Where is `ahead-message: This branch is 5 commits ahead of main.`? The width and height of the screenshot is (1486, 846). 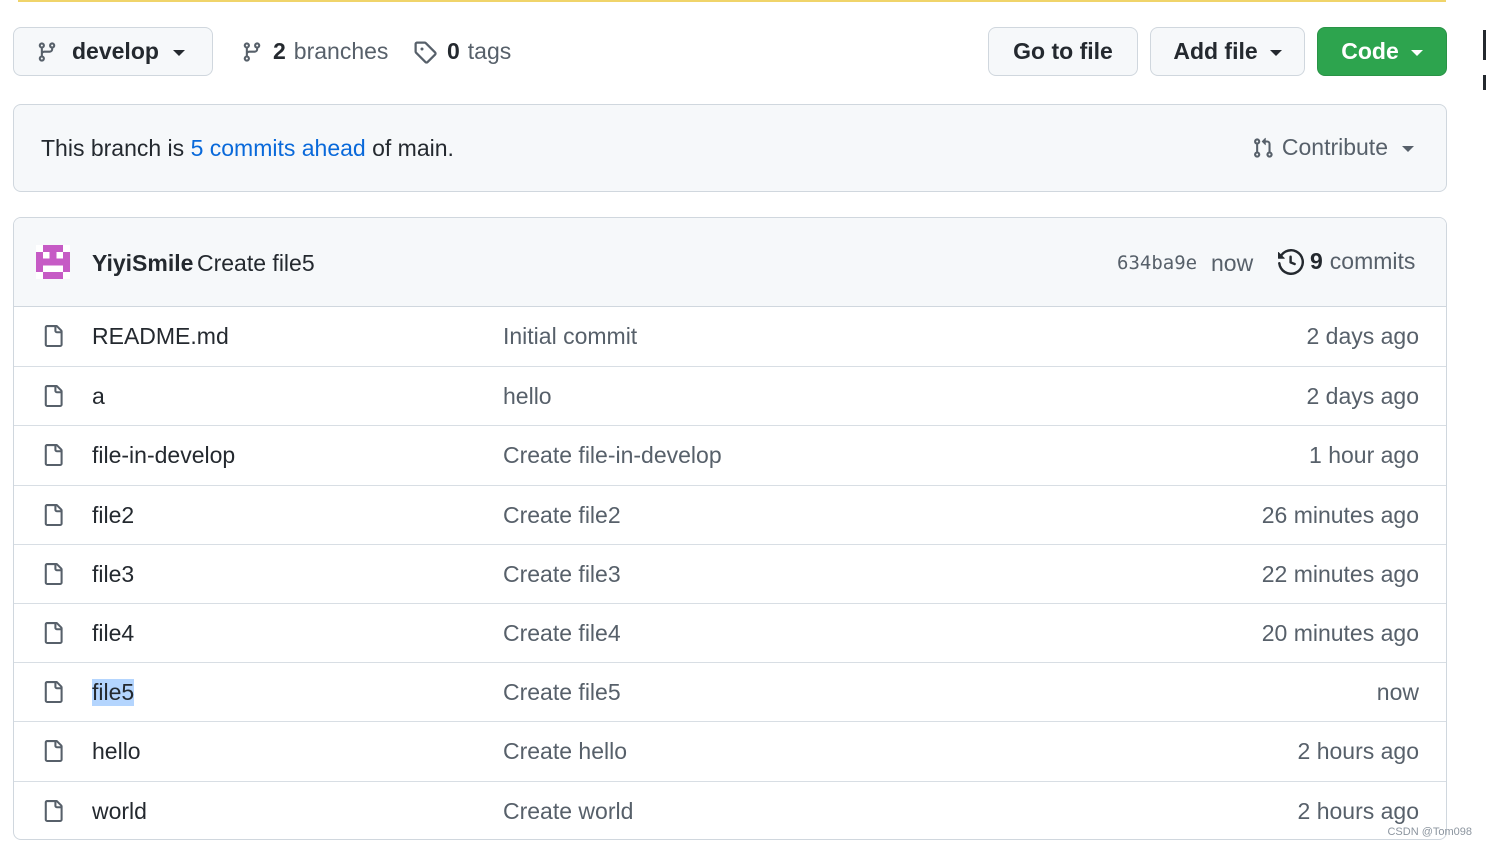 ahead-message: This branch is 5 commits ahead of main. is located at coordinates (247, 148).